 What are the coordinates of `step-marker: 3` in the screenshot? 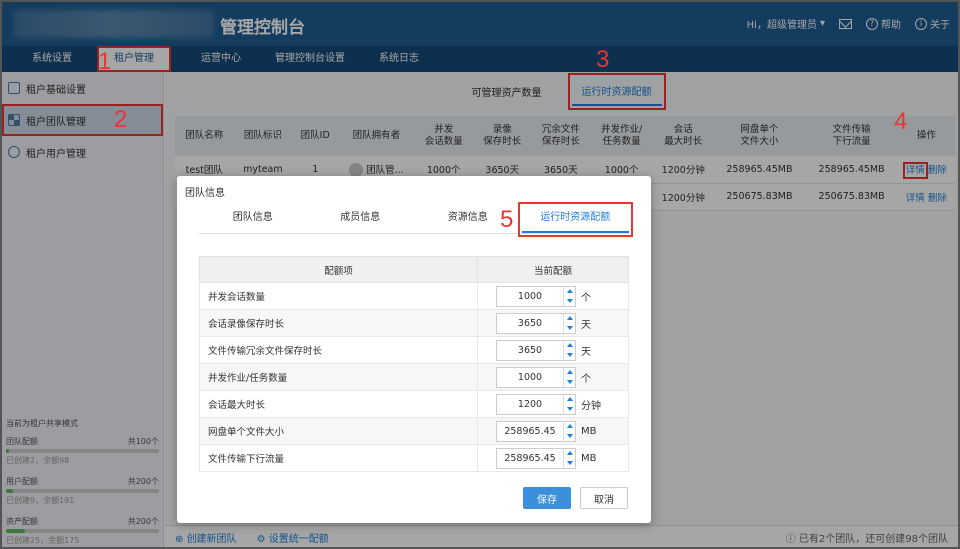 It's located at (603, 59).